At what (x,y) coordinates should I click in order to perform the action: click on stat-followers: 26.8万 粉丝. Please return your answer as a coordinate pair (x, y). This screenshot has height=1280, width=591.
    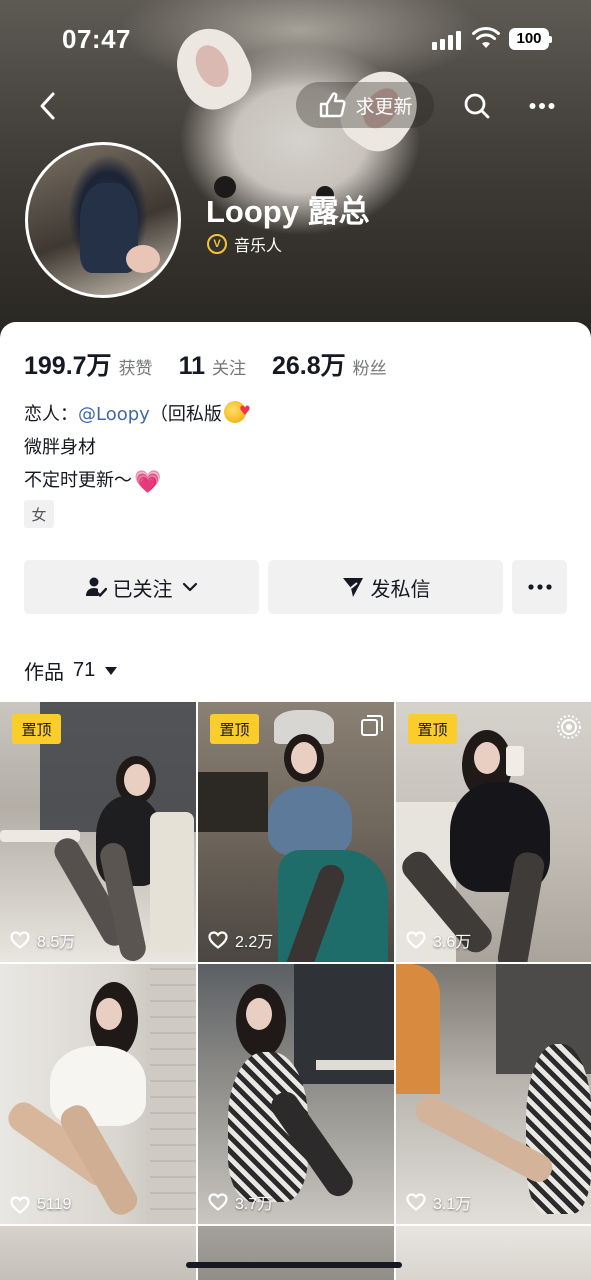
    Looking at the image, I should click on (329, 364).